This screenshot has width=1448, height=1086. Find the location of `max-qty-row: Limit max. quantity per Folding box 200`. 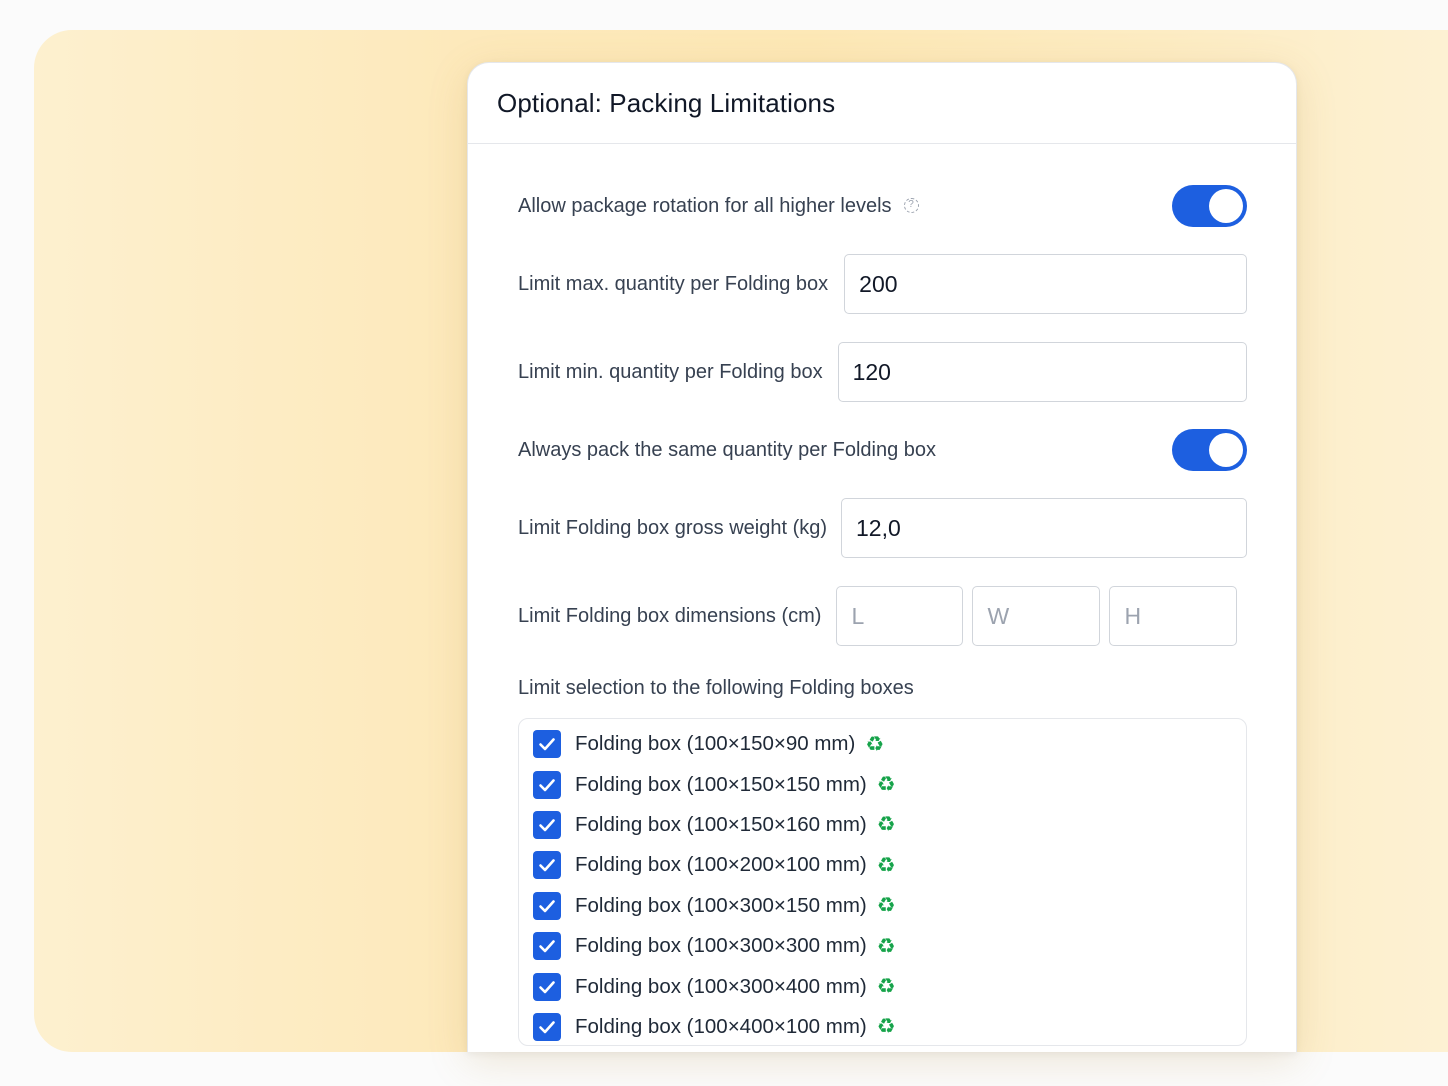

max-qty-row: Limit max. quantity per Folding box 200 is located at coordinates (882, 284).